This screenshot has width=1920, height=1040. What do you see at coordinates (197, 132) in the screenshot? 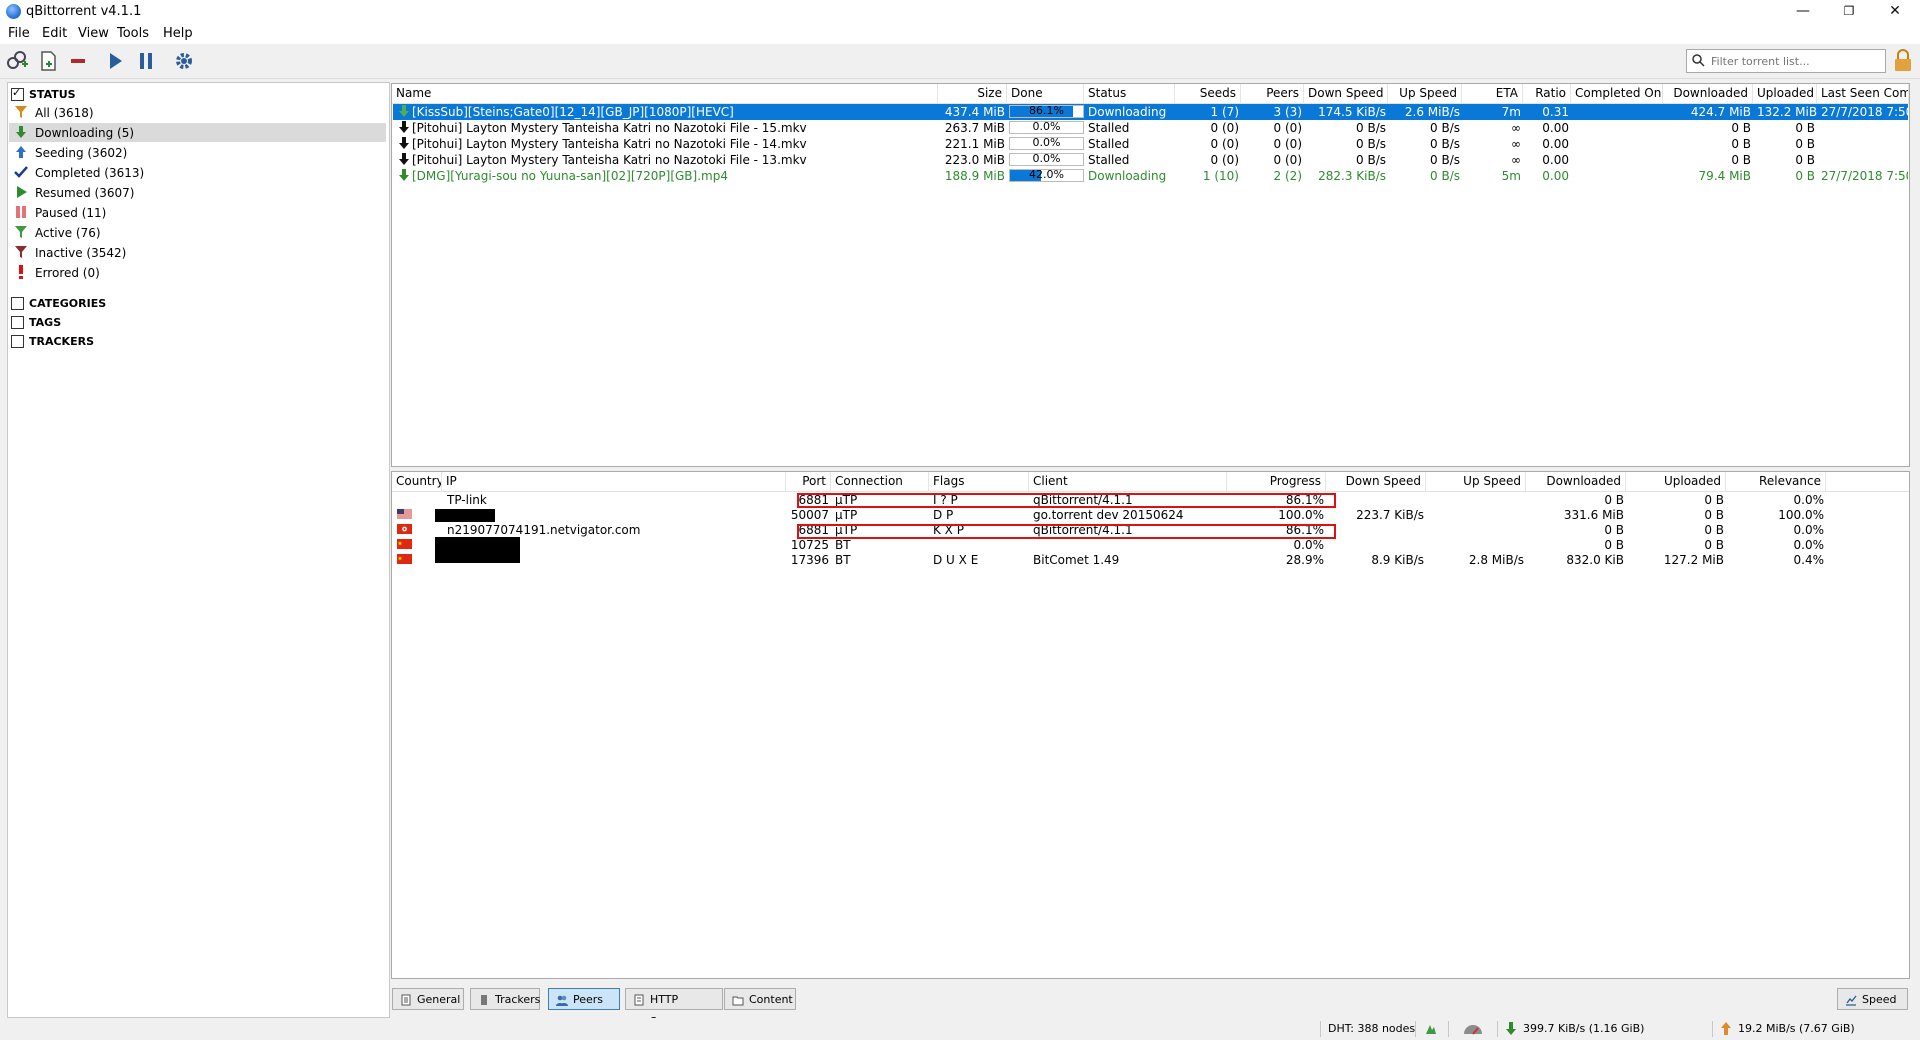
I see `sidebar-item-downloading: Downloading (5)` at bounding box center [197, 132].